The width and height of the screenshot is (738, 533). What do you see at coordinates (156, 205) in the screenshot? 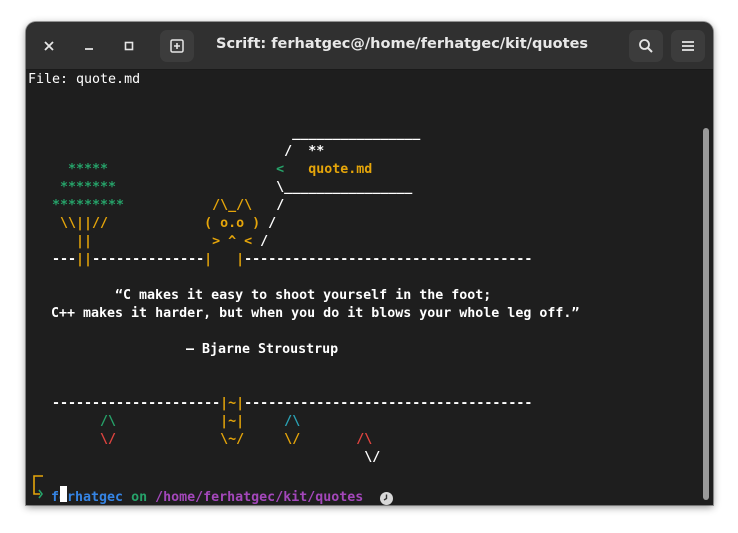
I see `art-line-5: ********* /\_/\ /` at bounding box center [156, 205].